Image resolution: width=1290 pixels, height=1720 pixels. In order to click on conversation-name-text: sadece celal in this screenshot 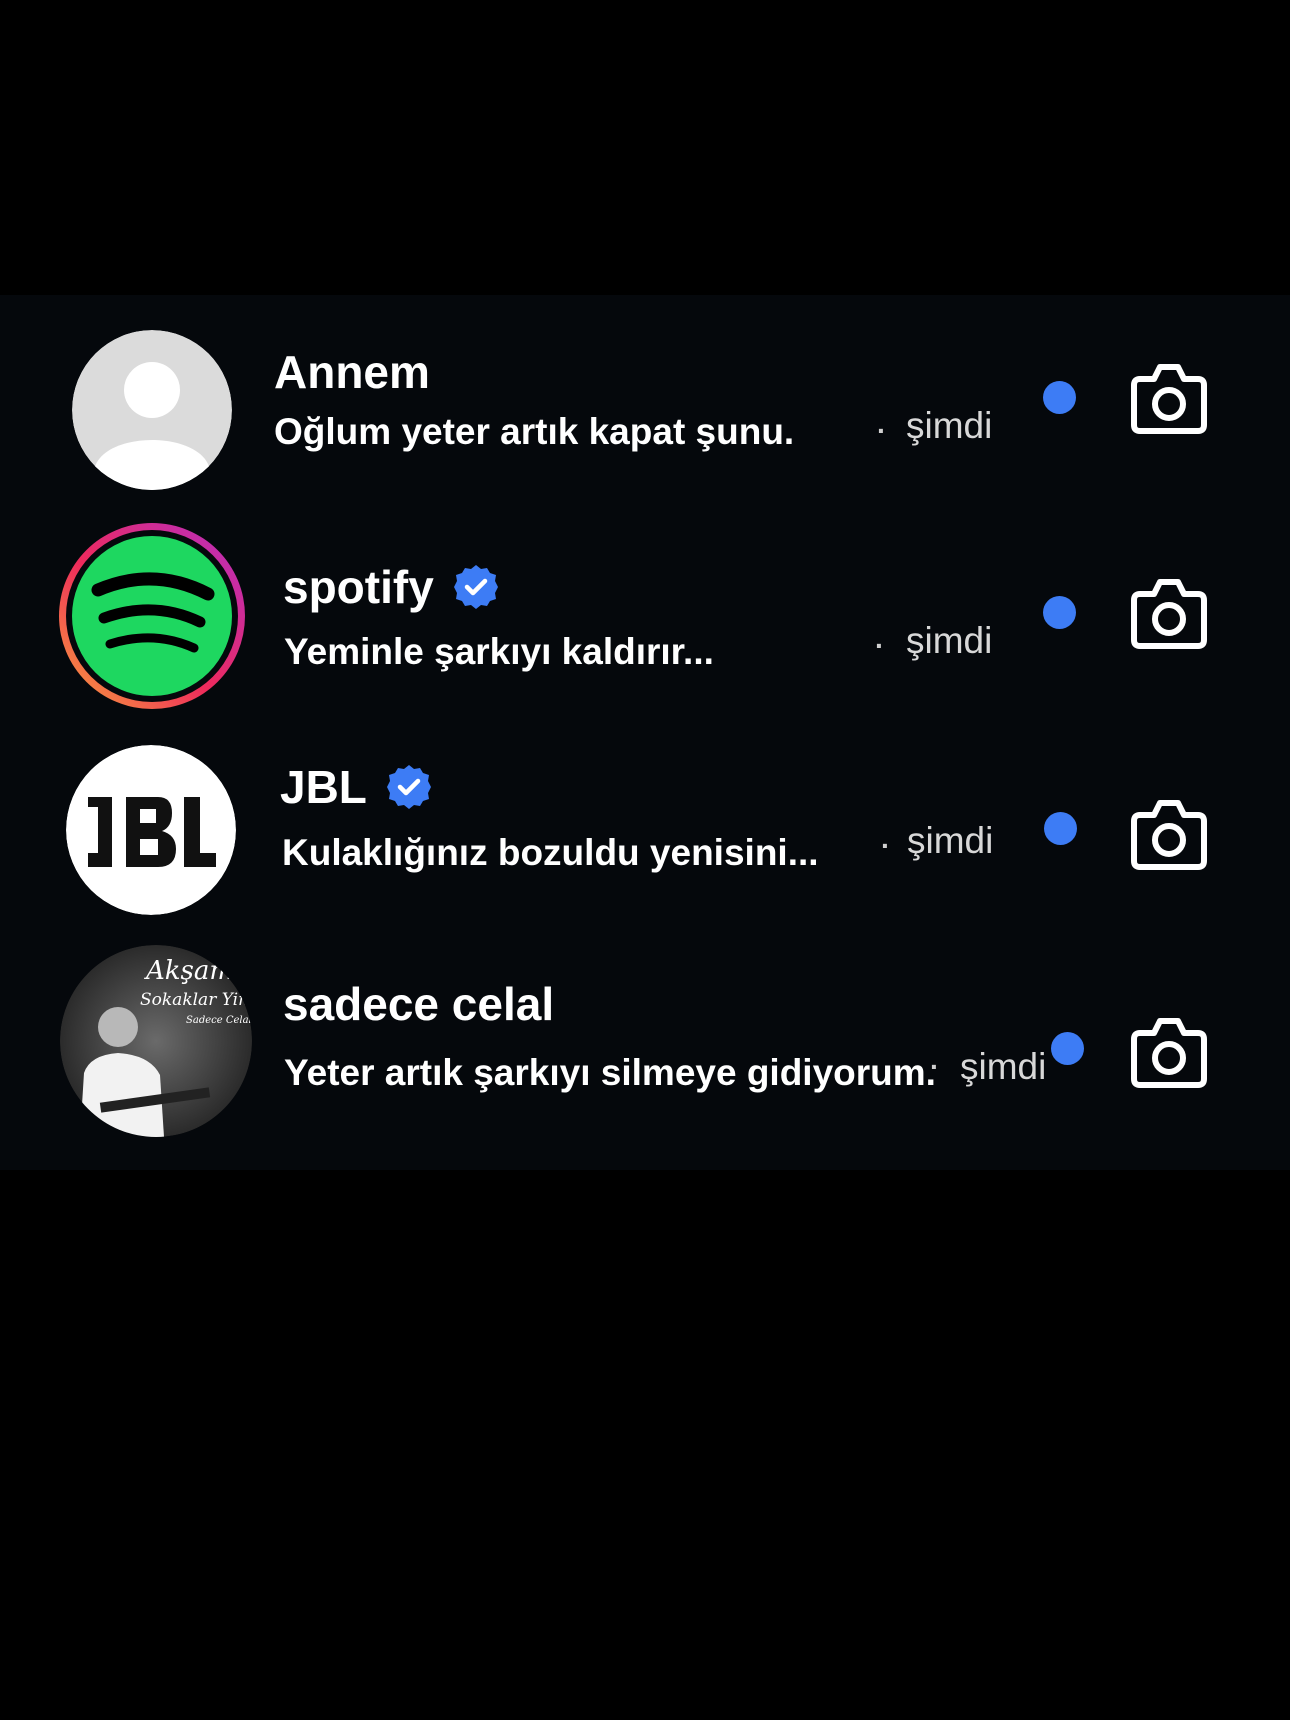, I will do `click(419, 1004)`.